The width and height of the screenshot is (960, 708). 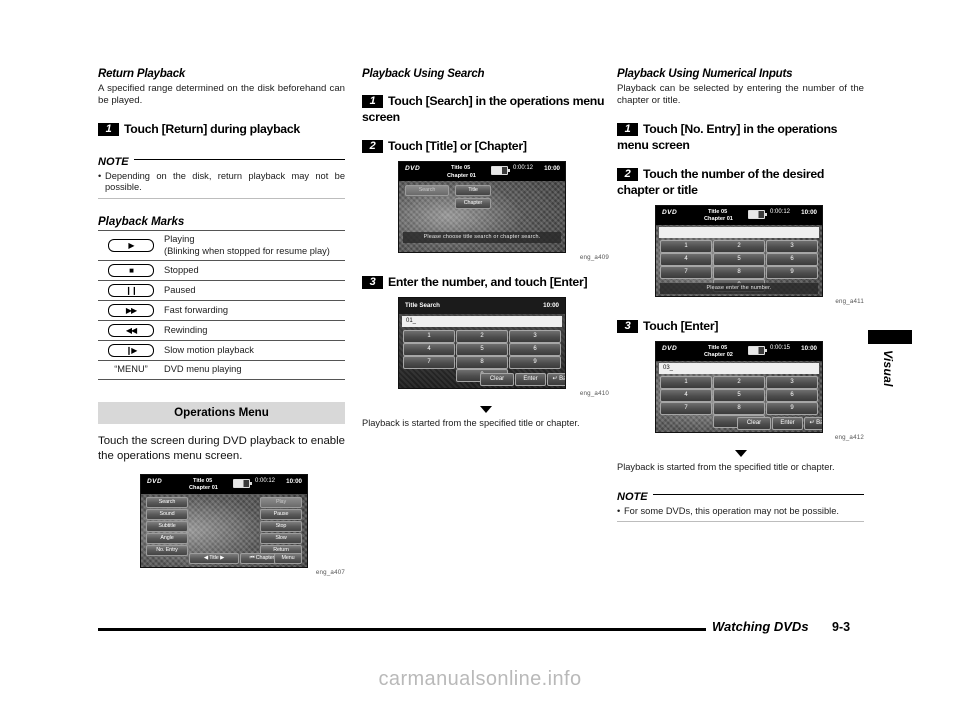 I want to click on menu-label-cell: “MENU”, so click(x=131, y=370).